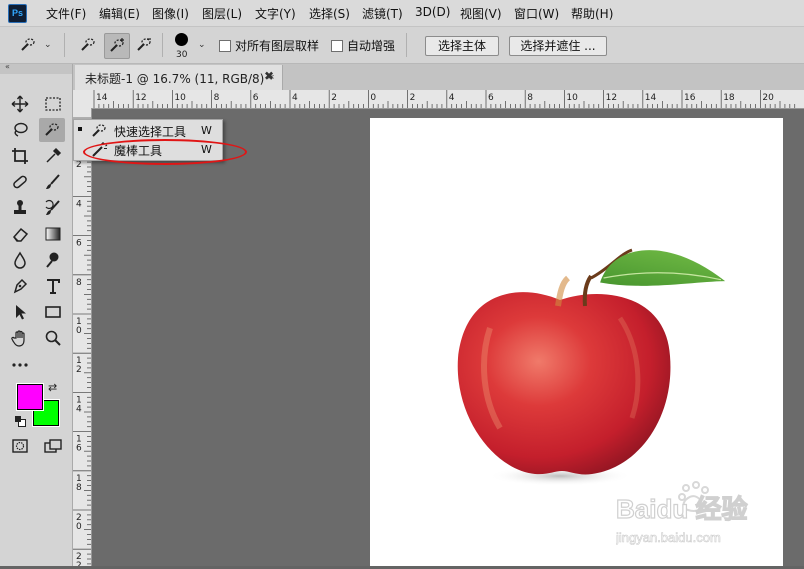 The width and height of the screenshot is (804, 569). Describe the element at coordinates (371, 46) in the screenshot. I see `auto-enhance-label: 自动增强` at that location.